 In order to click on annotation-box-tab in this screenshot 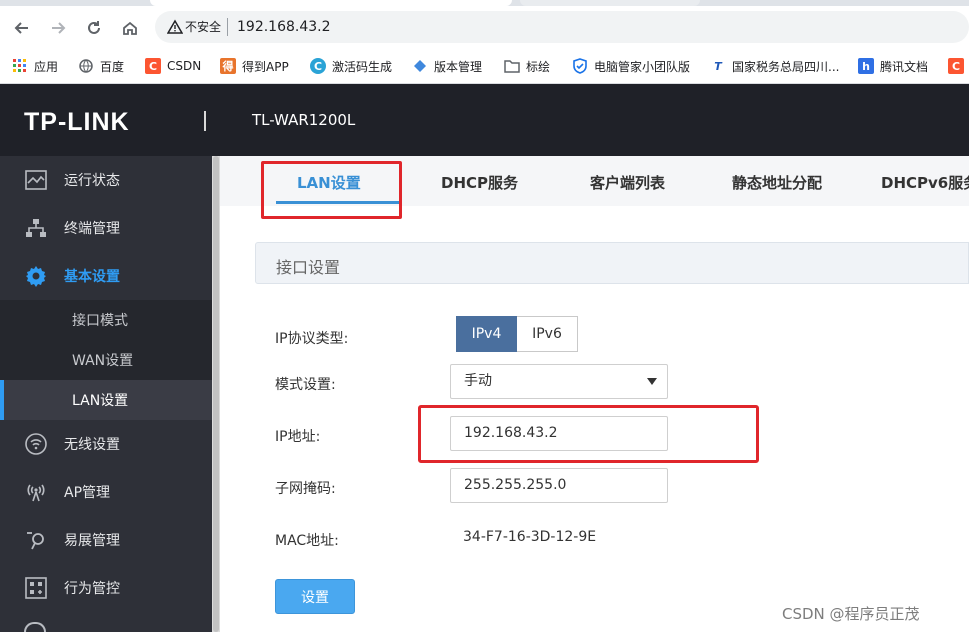, I will do `click(331, 190)`.